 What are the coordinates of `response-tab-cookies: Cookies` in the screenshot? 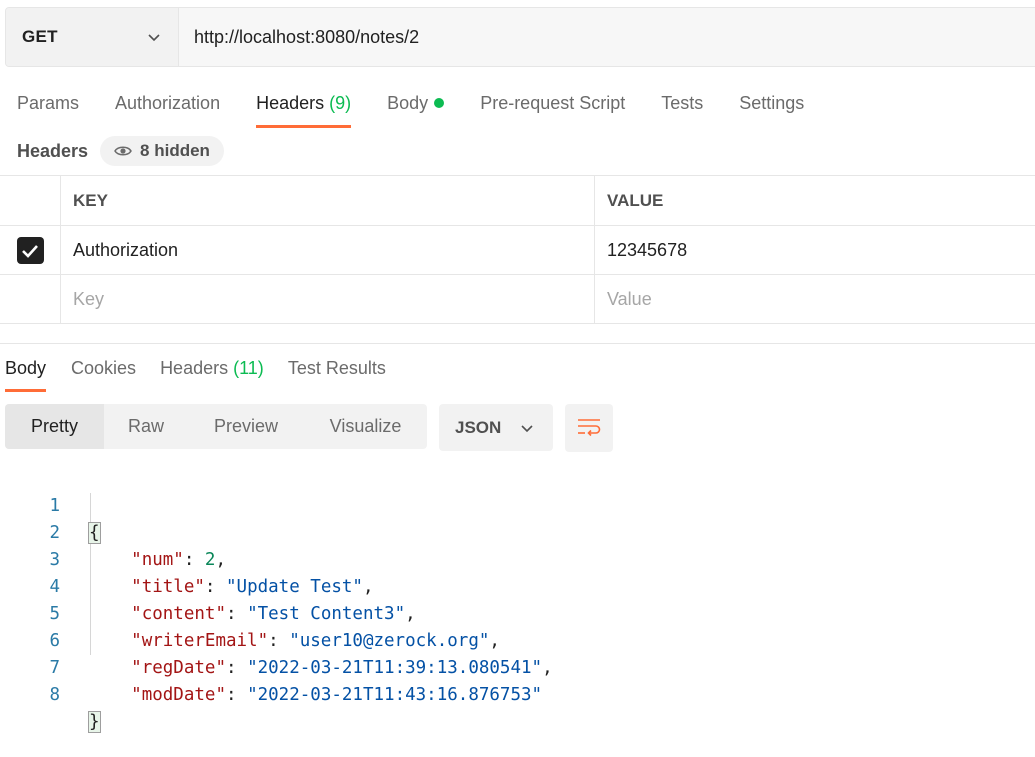 It's located at (103, 371).